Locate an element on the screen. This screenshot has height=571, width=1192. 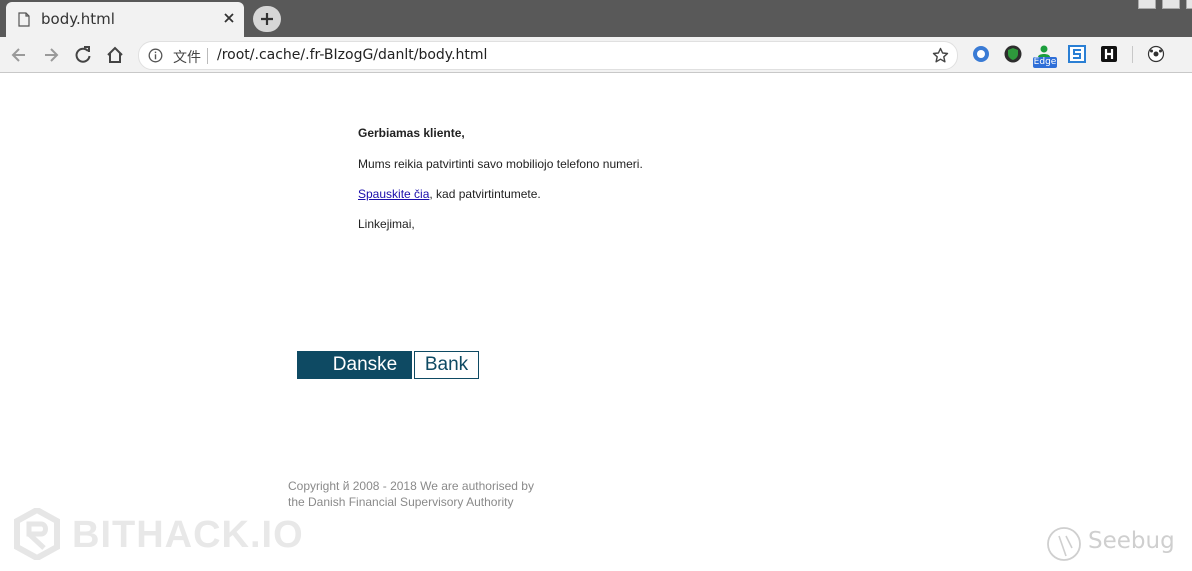
logo-bank: Bank is located at coordinates (446, 365).